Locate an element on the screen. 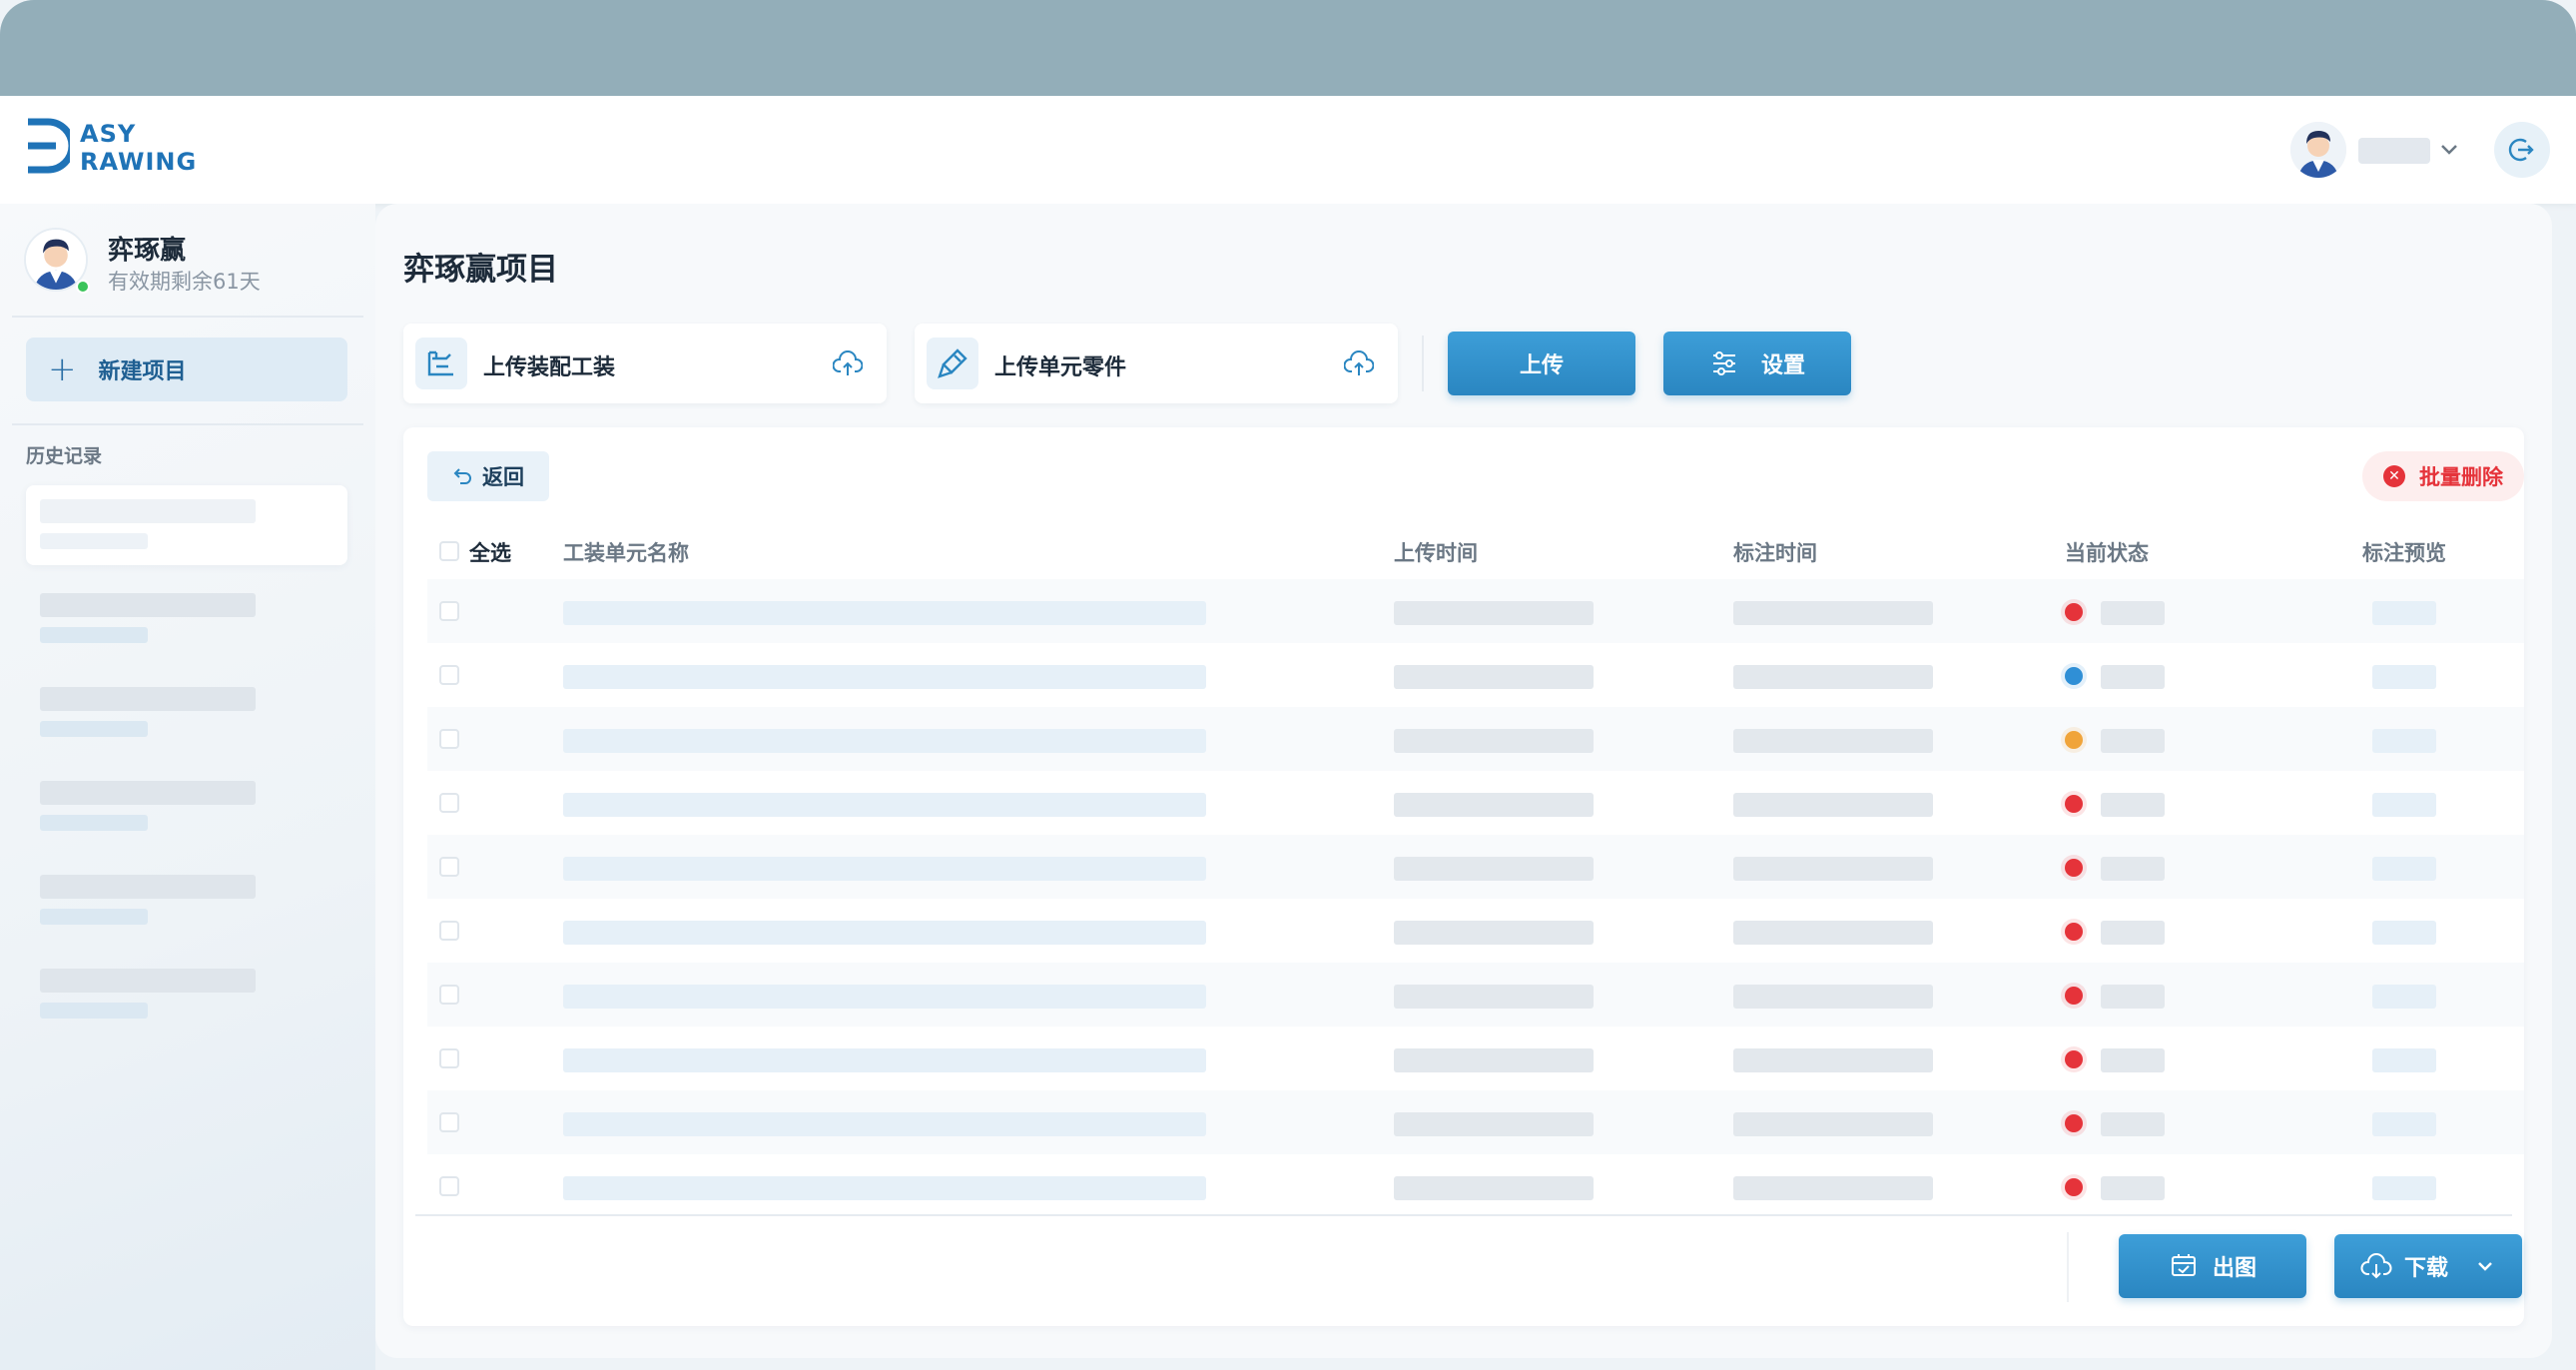 The width and height of the screenshot is (2576, 1370). select-all-checkbox is located at coordinates (449, 551).